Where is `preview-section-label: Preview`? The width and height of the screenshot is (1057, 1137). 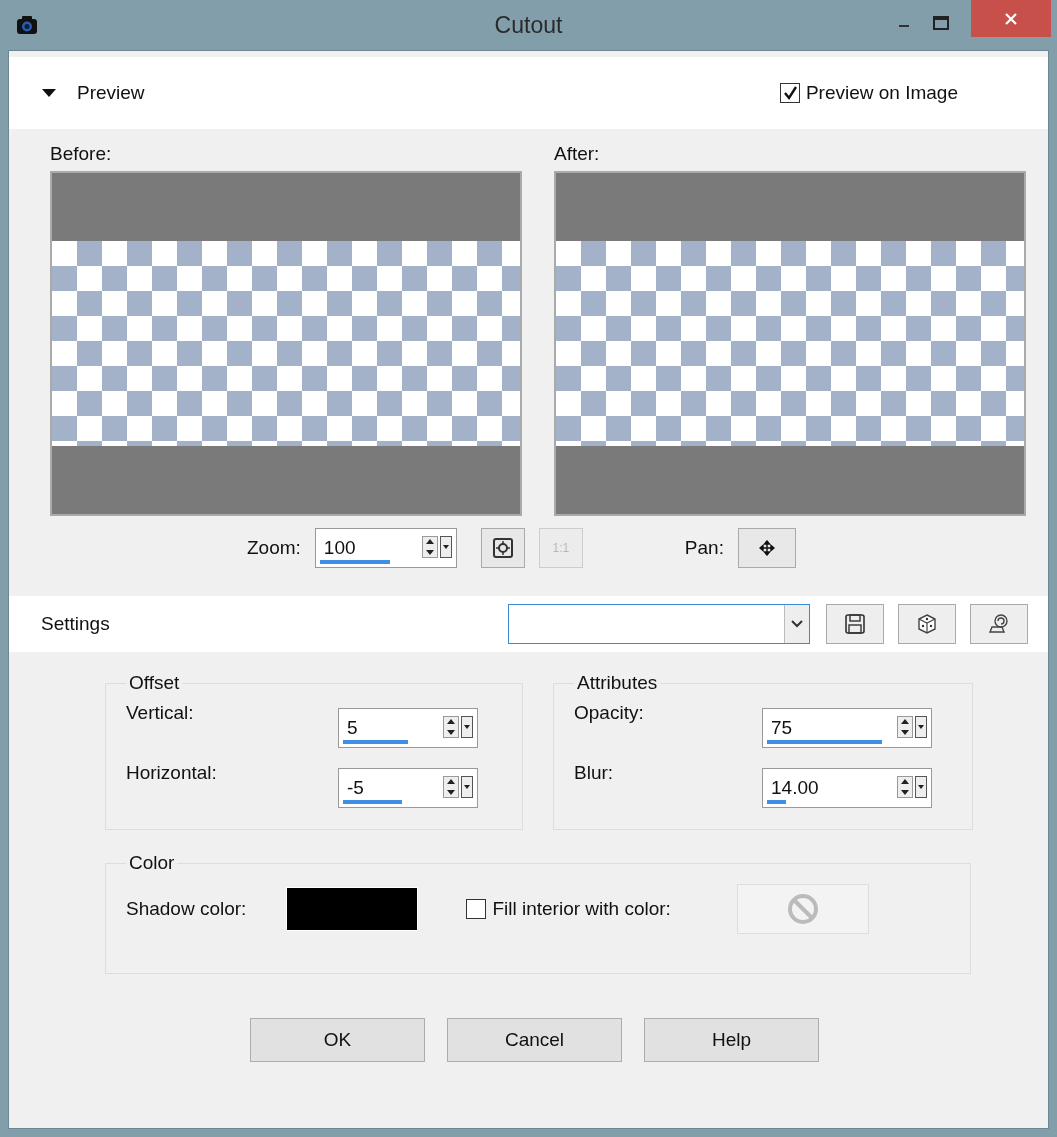 preview-section-label: Preview is located at coordinates (111, 93).